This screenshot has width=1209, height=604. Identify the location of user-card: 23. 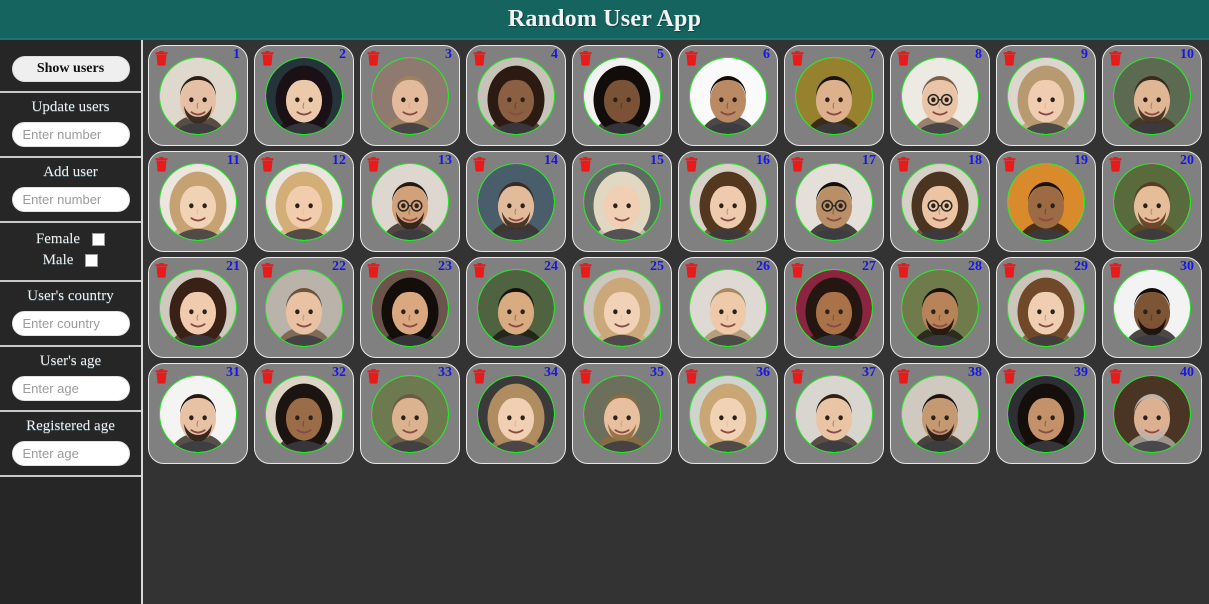
(410, 307).